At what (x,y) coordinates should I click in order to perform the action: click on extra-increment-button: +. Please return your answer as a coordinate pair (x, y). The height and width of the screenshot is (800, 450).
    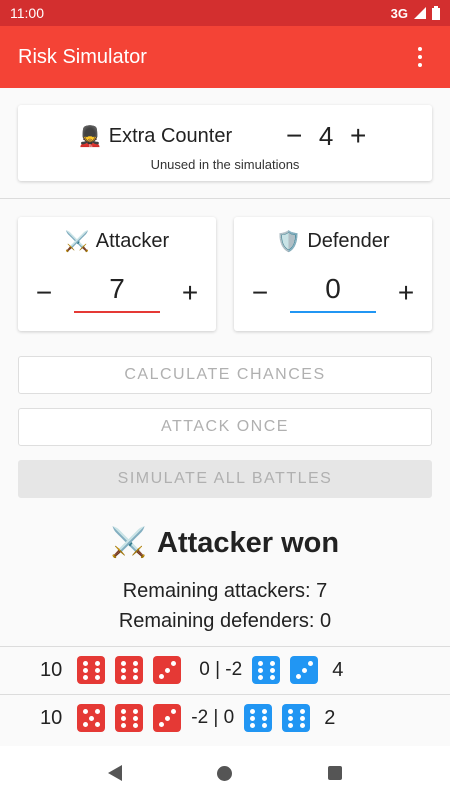
    Looking at the image, I should click on (358, 136).